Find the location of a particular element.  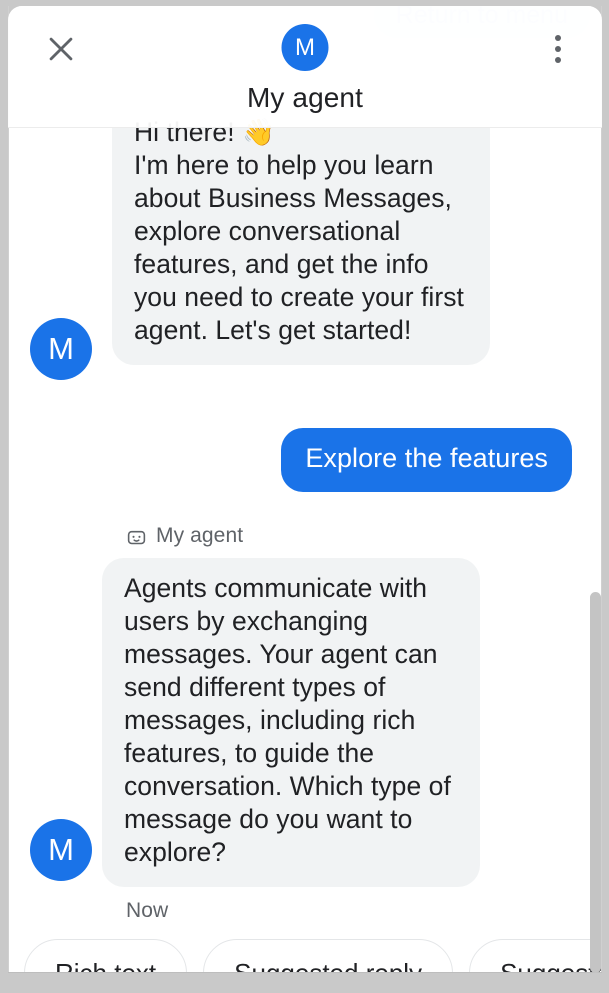

overflow-menu-button is located at coordinates (558, 49).